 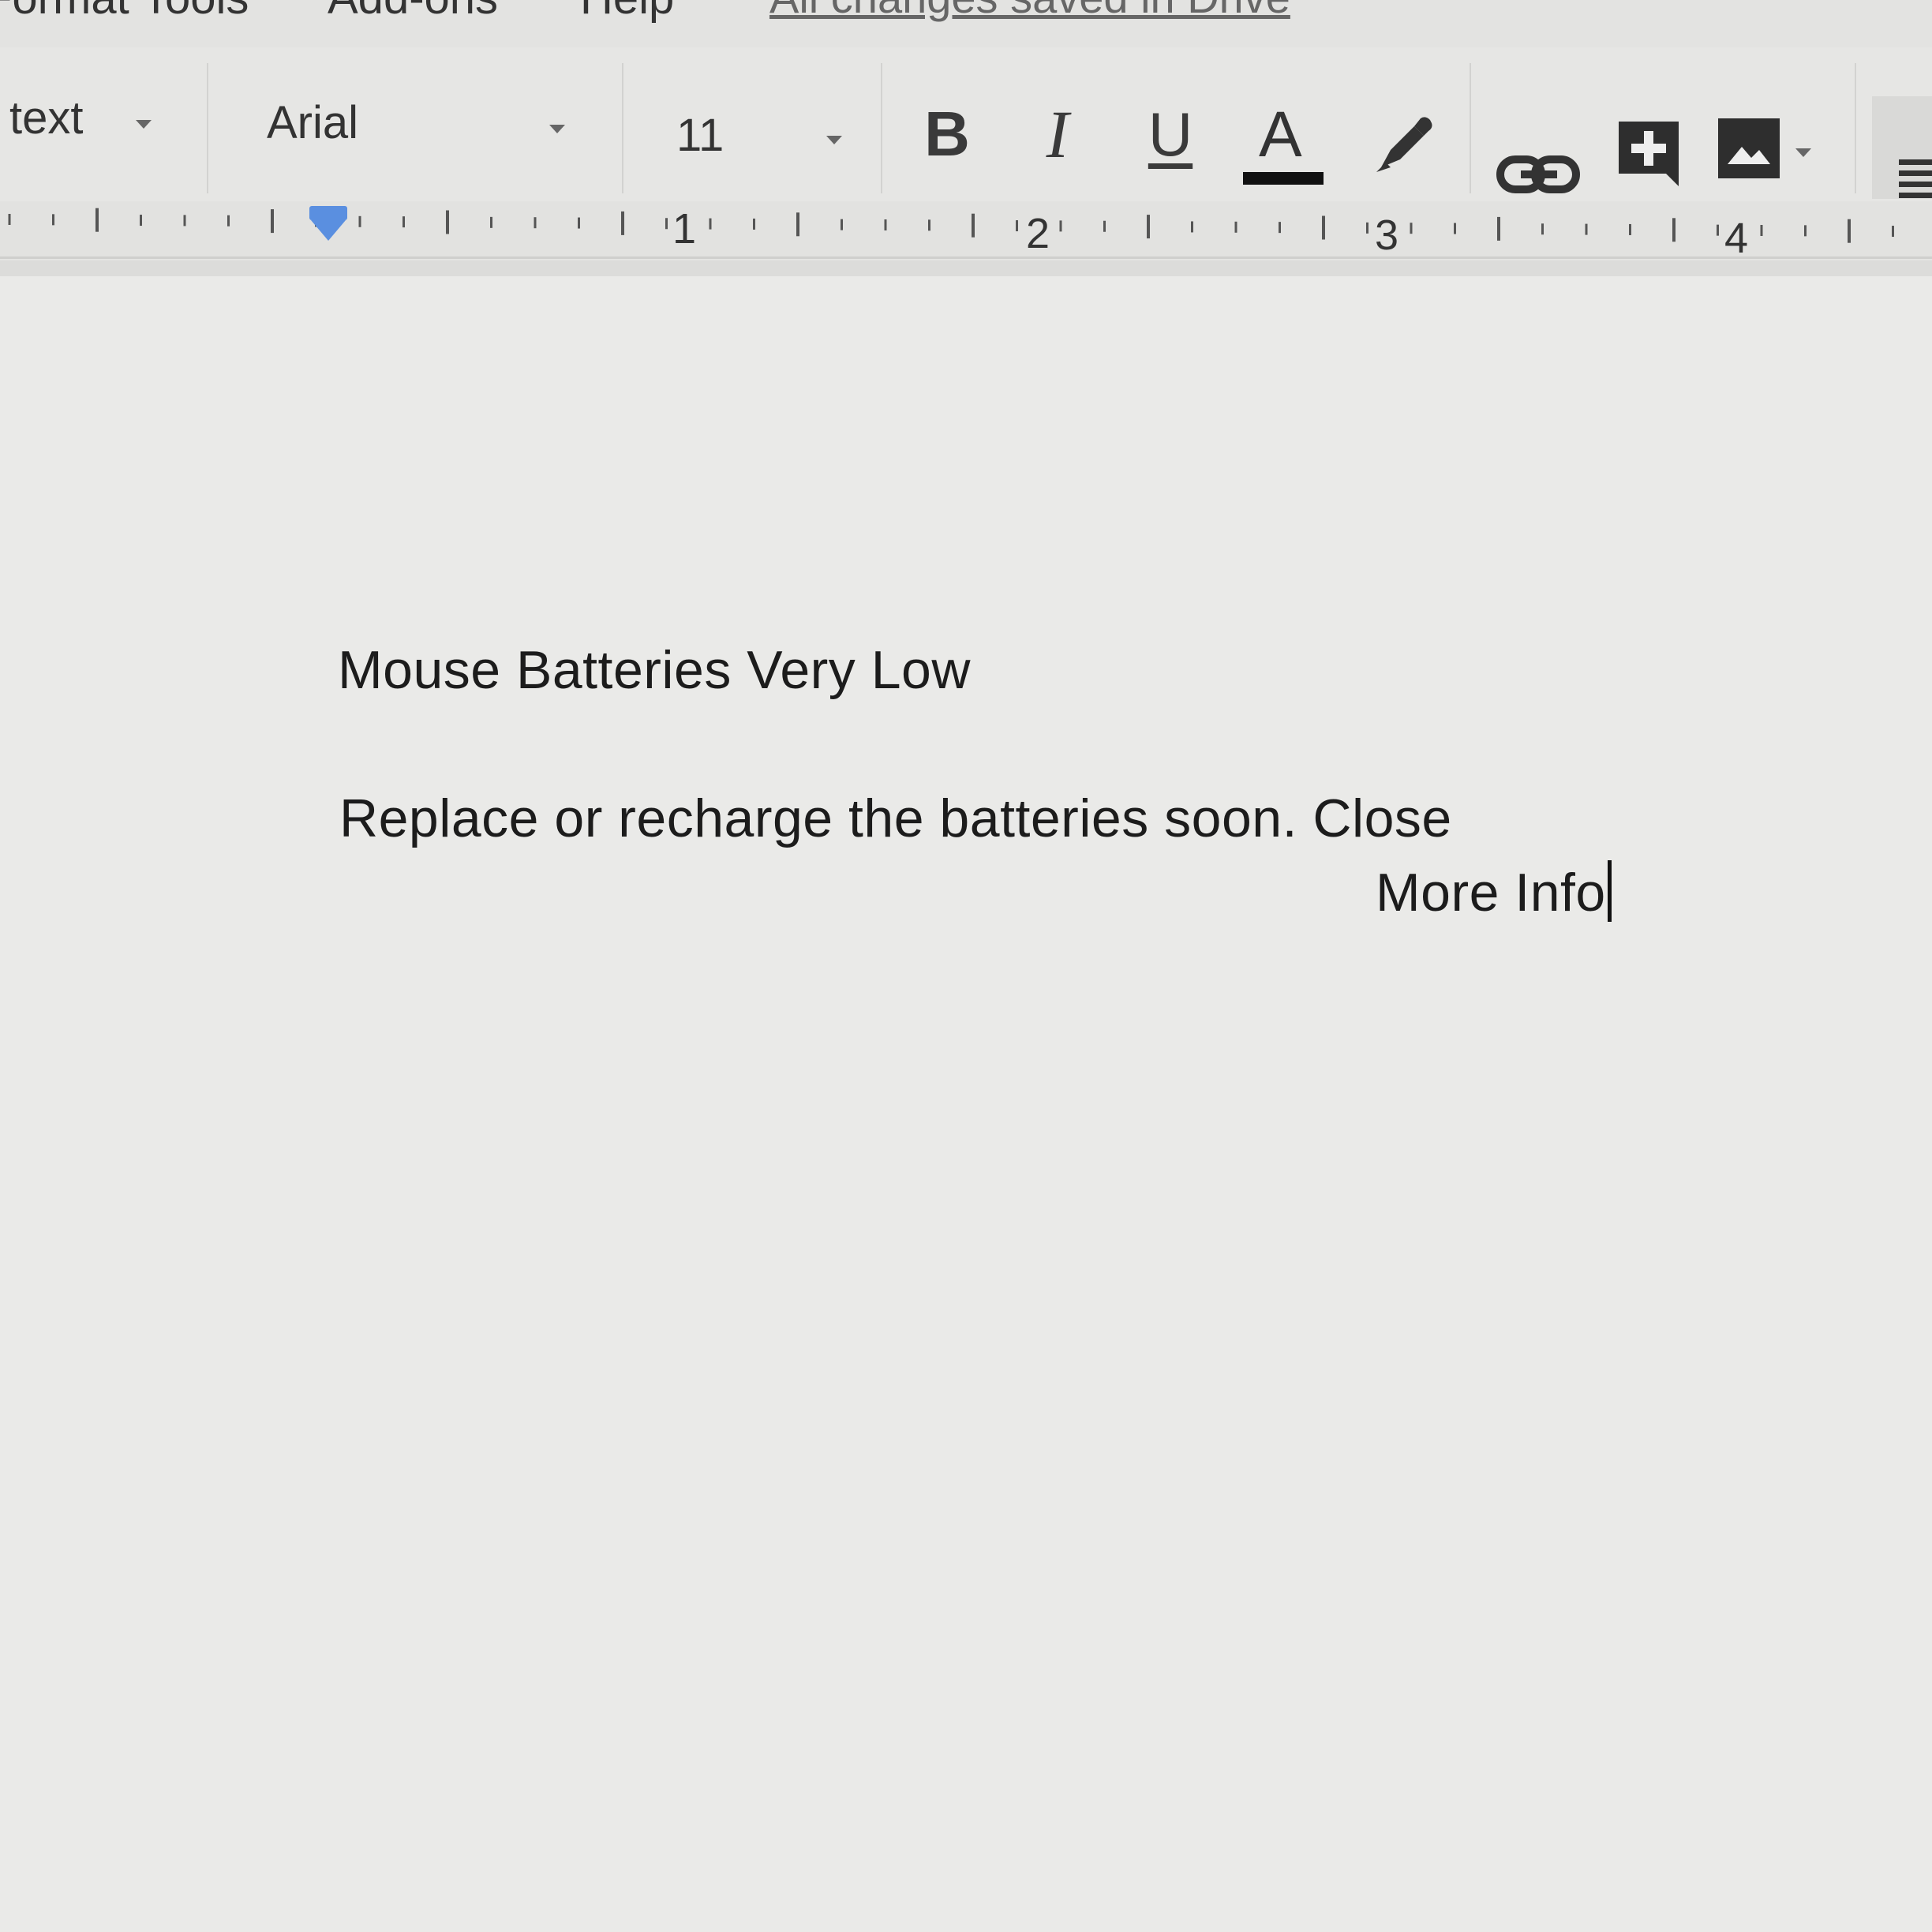 What do you see at coordinates (415, 124) in the screenshot?
I see `font-dropdown: Arial` at bounding box center [415, 124].